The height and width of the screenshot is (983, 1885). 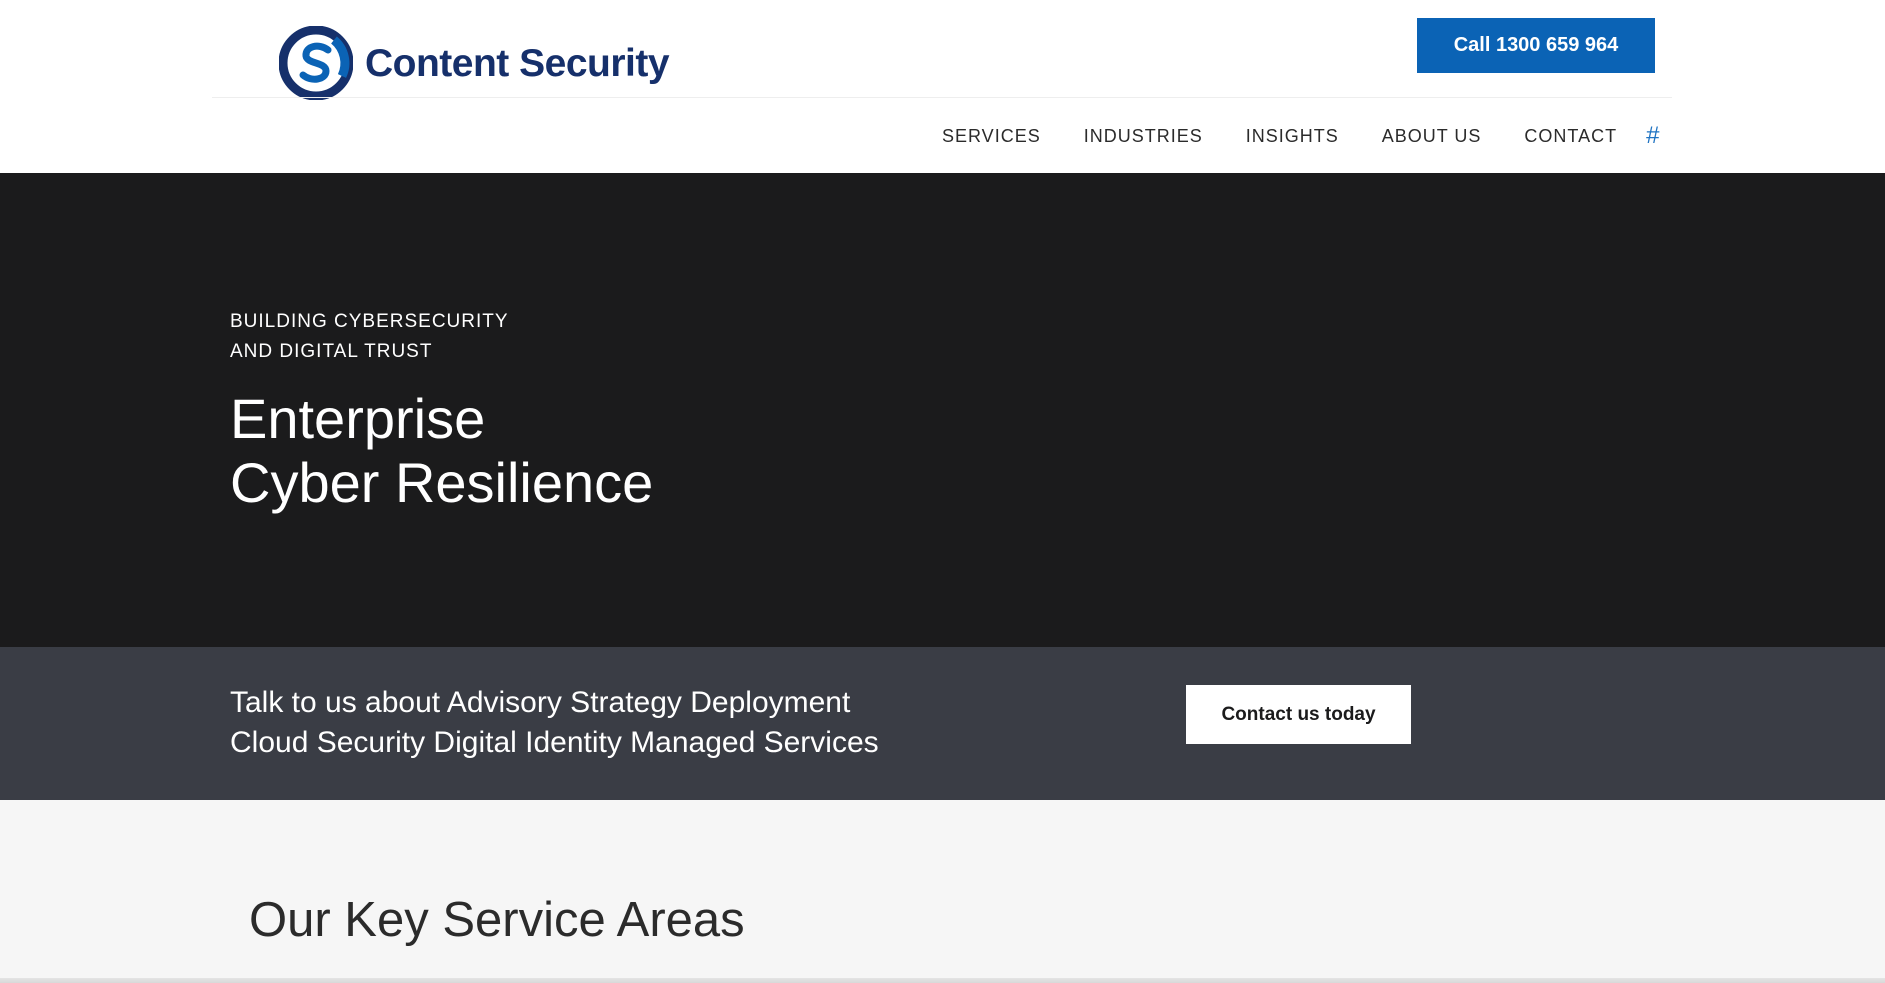 I want to click on call-button: Call 1300 659 964, so click(x=1536, y=45).